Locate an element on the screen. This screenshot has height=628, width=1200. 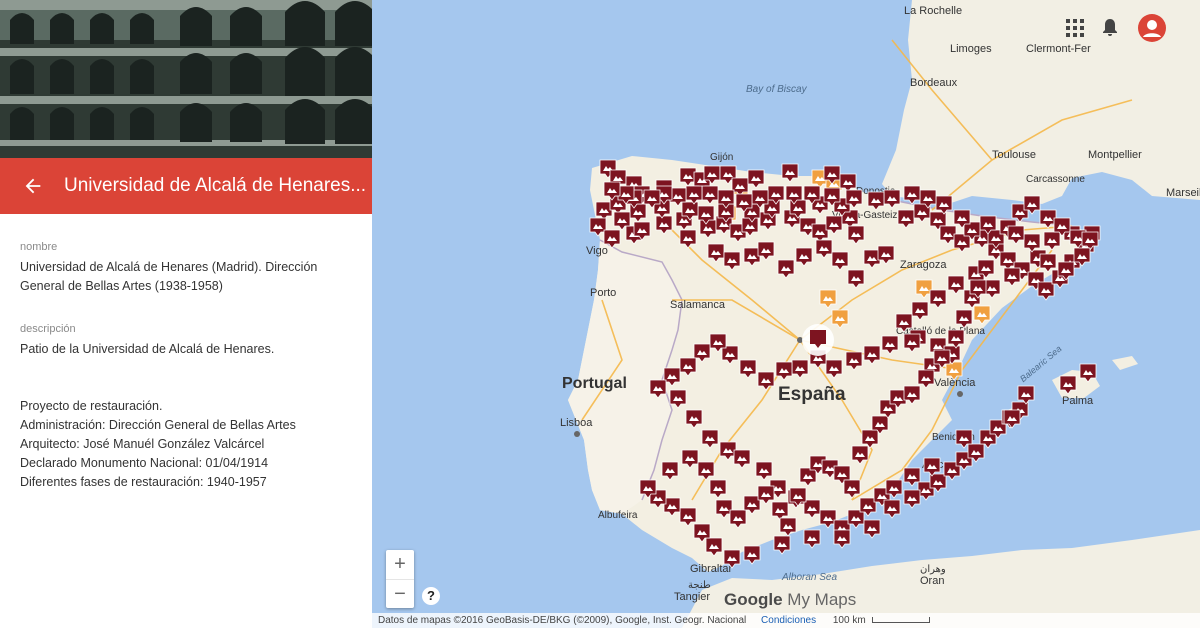
label-lisboa: Lisboa is located at coordinates (576, 423).